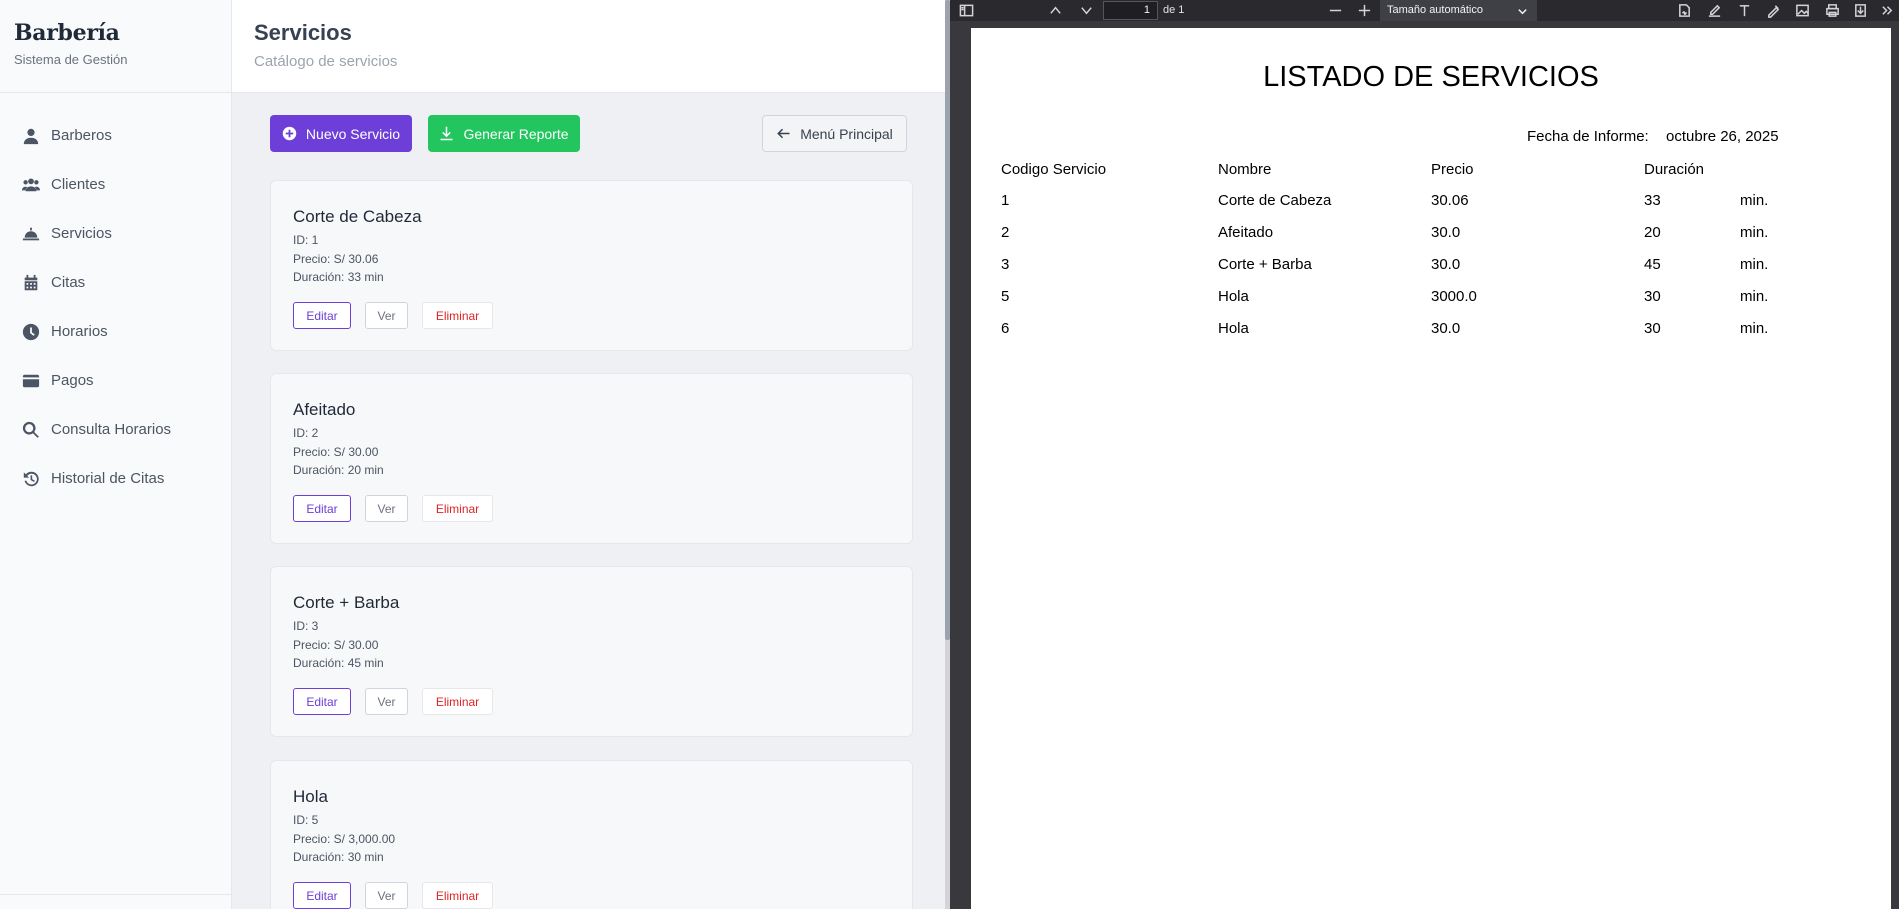  I want to click on report-cell-price: 30.06, so click(1450, 200).